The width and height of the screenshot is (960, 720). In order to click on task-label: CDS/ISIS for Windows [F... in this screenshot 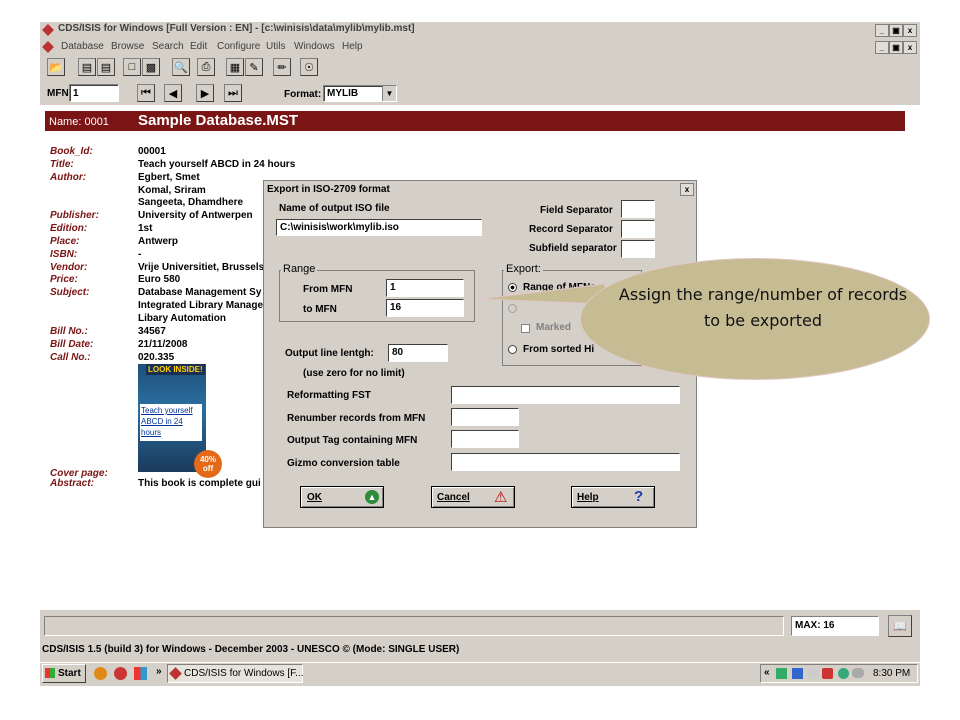, I will do `click(244, 673)`.